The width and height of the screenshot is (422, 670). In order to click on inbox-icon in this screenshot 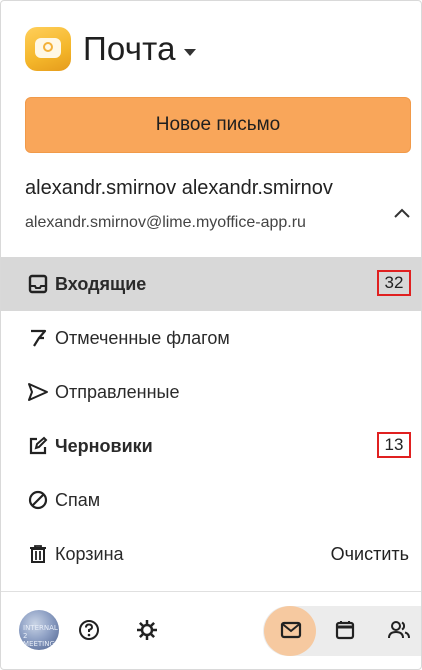, I will do `click(38, 284)`.